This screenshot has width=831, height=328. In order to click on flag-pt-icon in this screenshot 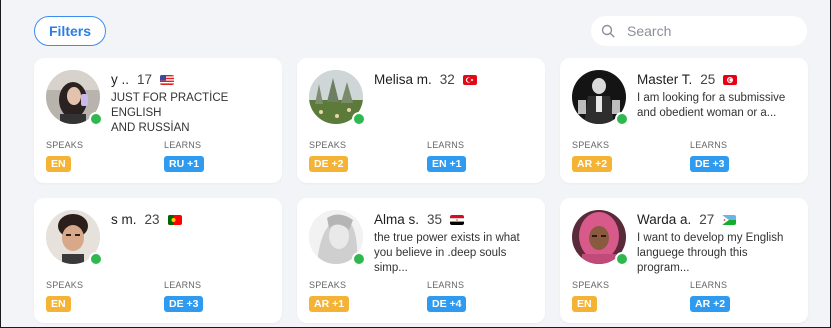, I will do `click(174, 219)`.